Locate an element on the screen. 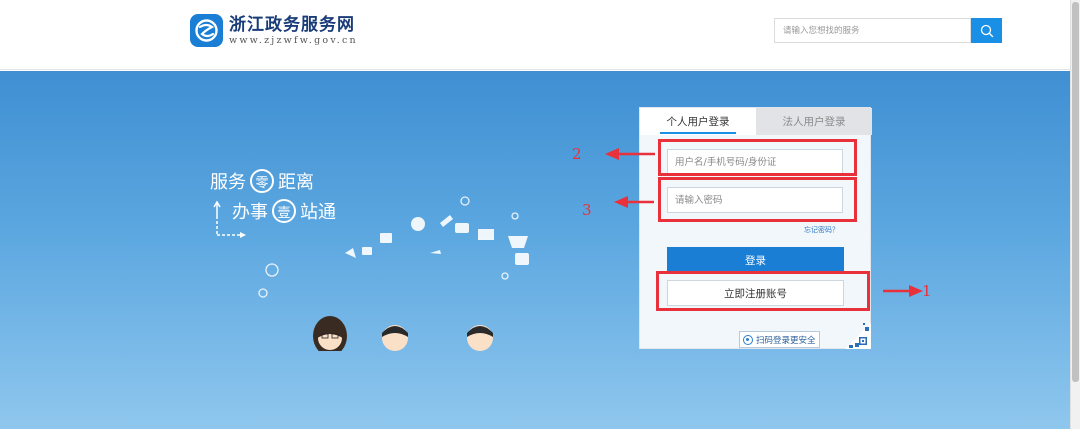  zj-gov-logo-icon is located at coordinates (206, 30).